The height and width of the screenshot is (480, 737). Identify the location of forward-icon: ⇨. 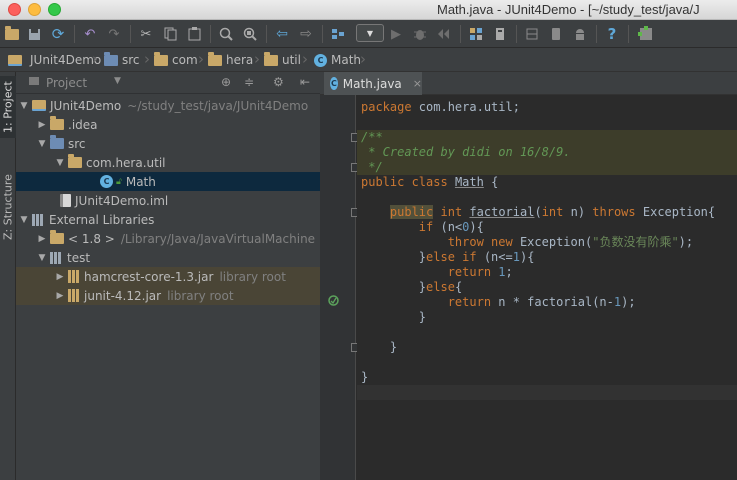
(306, 34).